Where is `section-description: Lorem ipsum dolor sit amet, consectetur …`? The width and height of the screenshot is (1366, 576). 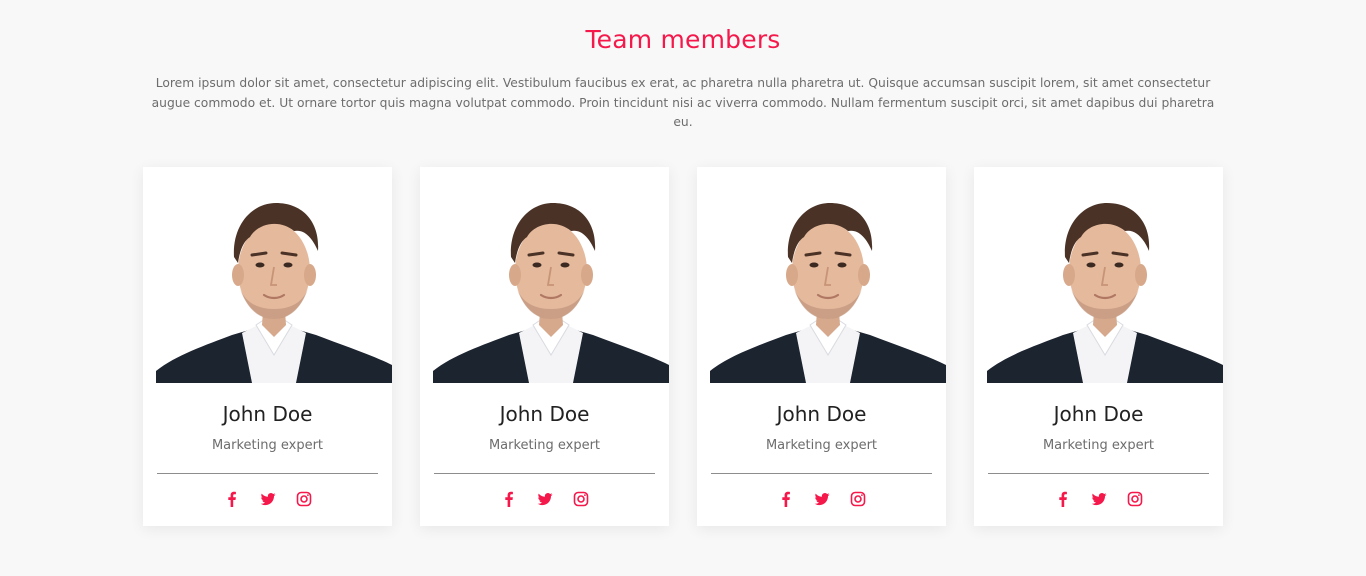 section-description: Lorem ipsum dolor sit amet, consectetur … is located at coordinates (683, 102).